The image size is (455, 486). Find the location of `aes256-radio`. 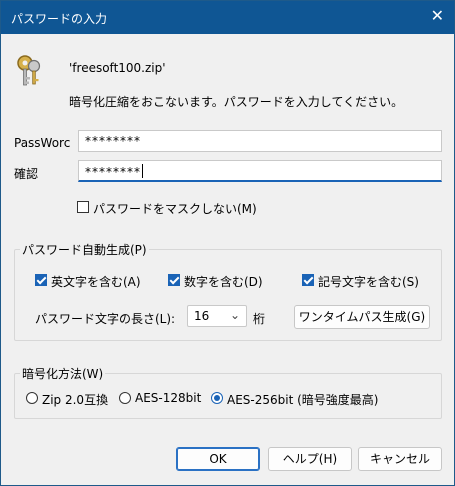

aes256-radio is located at coordinates (217, 398).